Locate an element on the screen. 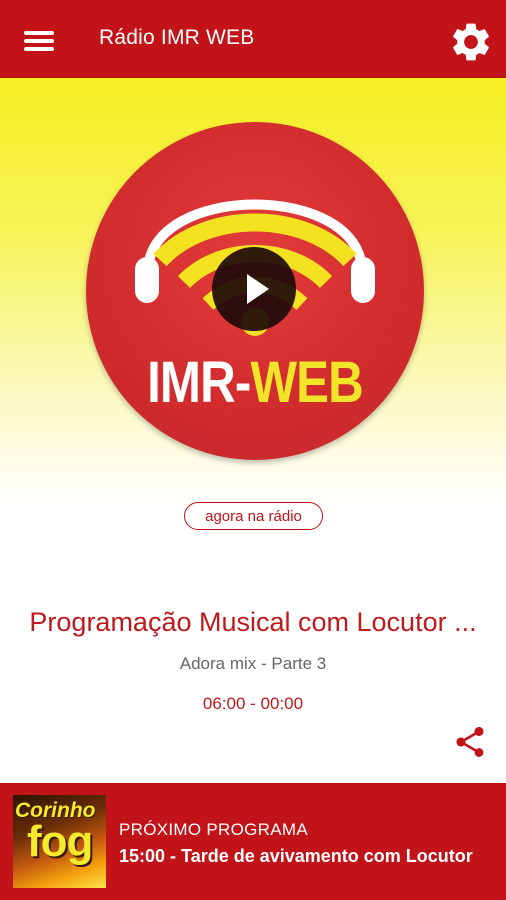 This screenshot has width=506, height=900. next-program-label: PRÓXIMO PROGRAMA is located at coordinates (213, 829).